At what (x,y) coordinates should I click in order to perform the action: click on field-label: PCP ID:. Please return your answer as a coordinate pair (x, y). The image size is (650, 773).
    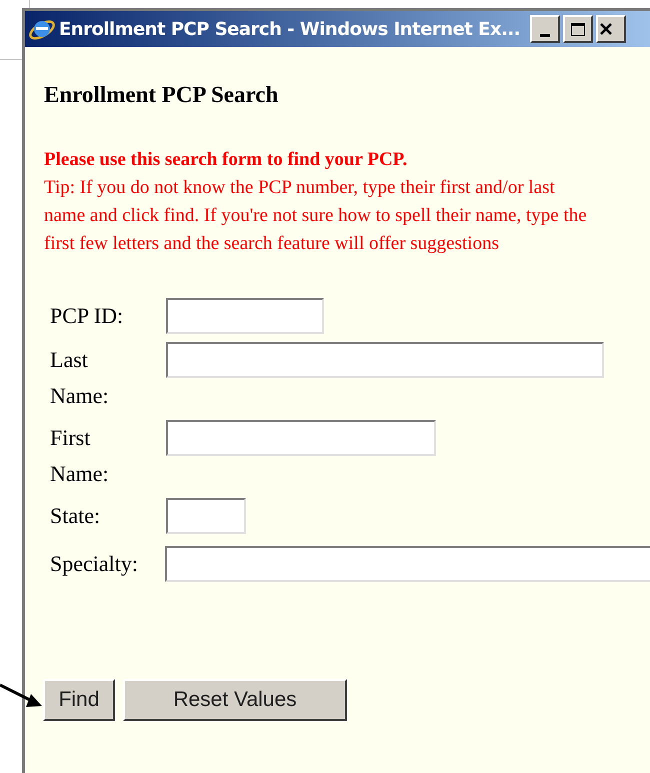
    Looking at the image, I should click on (87, 316).